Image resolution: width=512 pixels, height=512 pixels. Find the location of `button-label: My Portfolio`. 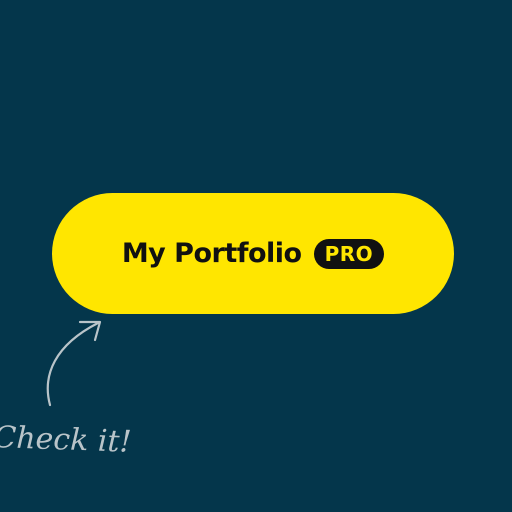

button-label: My Portfolio is located at coordinates (211, 253).